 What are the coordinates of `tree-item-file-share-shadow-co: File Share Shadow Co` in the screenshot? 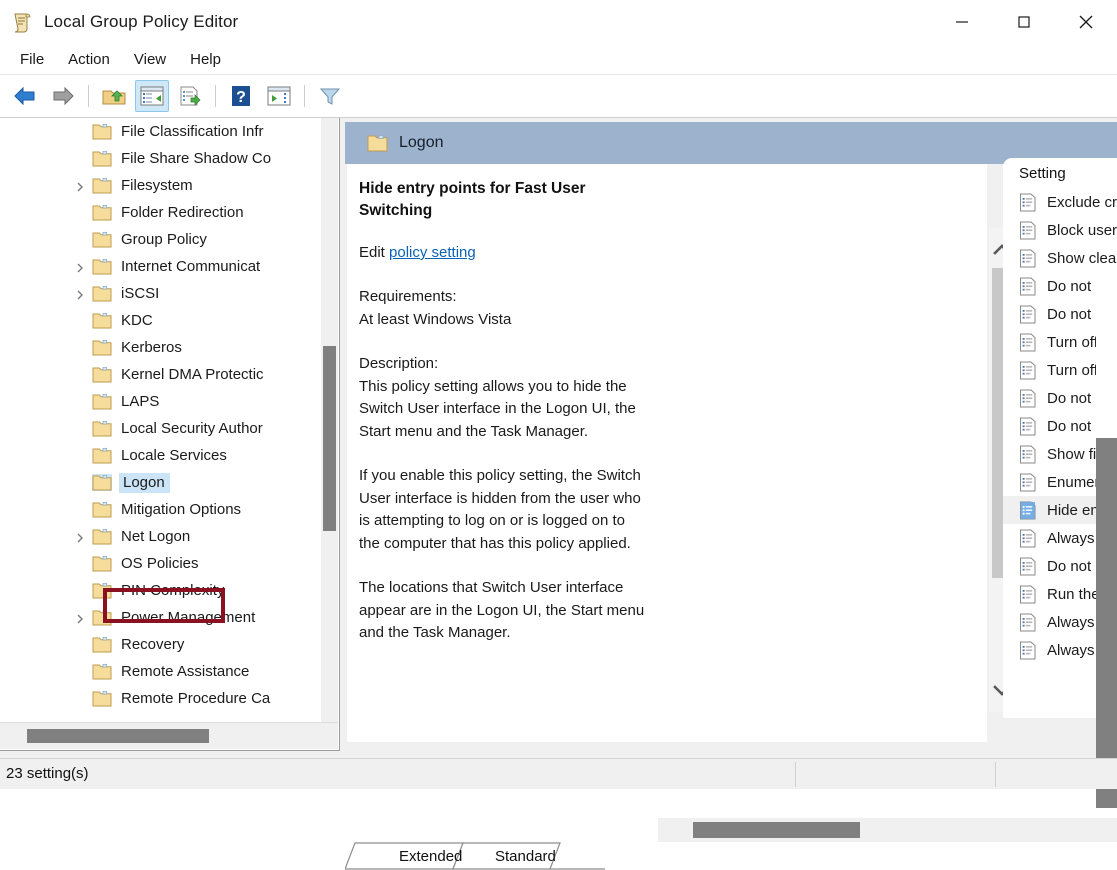 It's located at (161, 158).